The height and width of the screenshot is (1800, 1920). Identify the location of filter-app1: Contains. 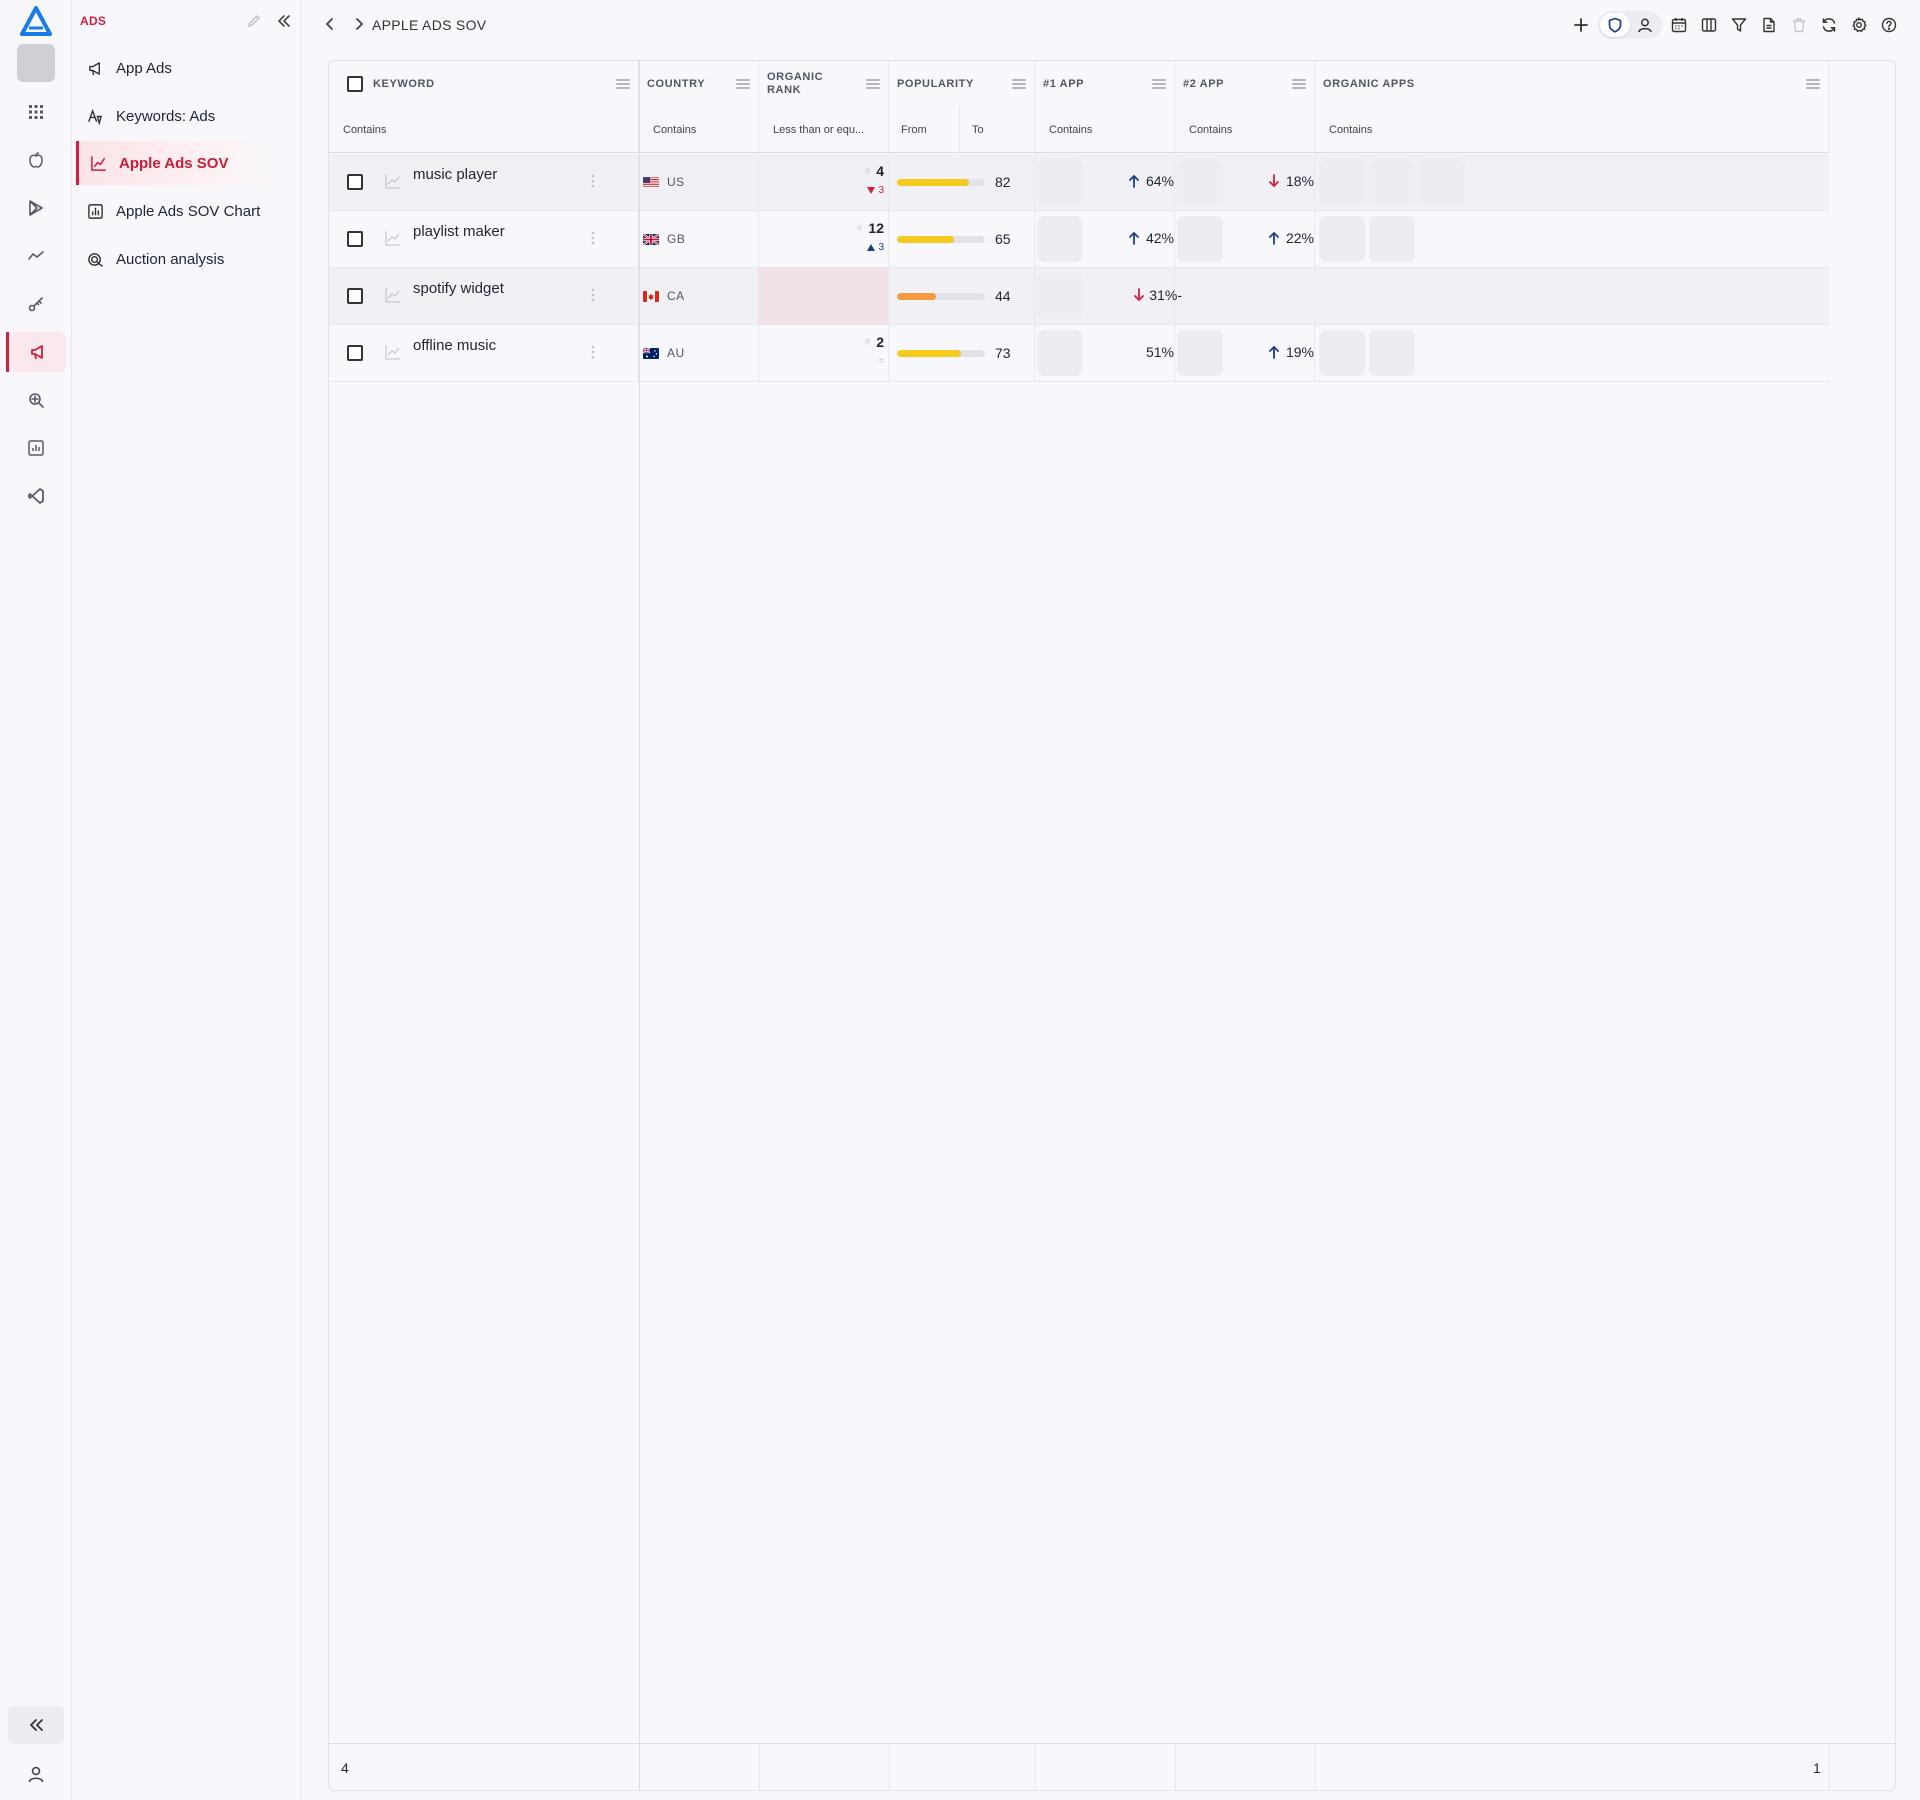
(1105, 130).